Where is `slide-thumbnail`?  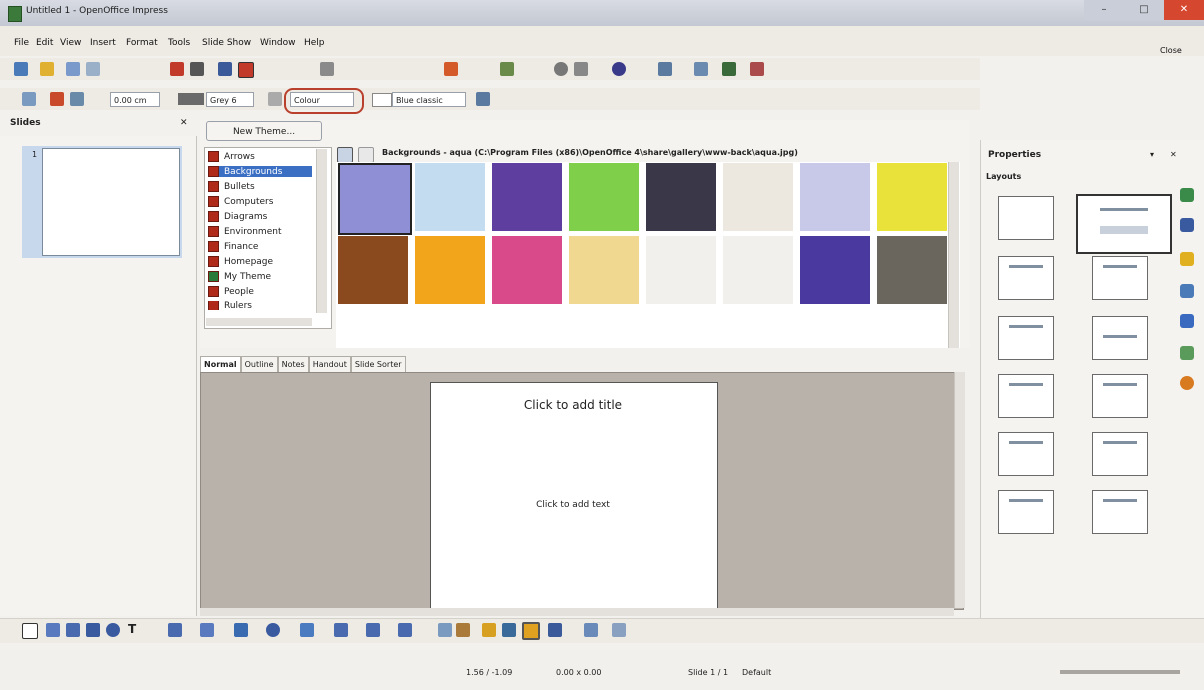
slide-thumbnail is located at coordinates (111, 202).